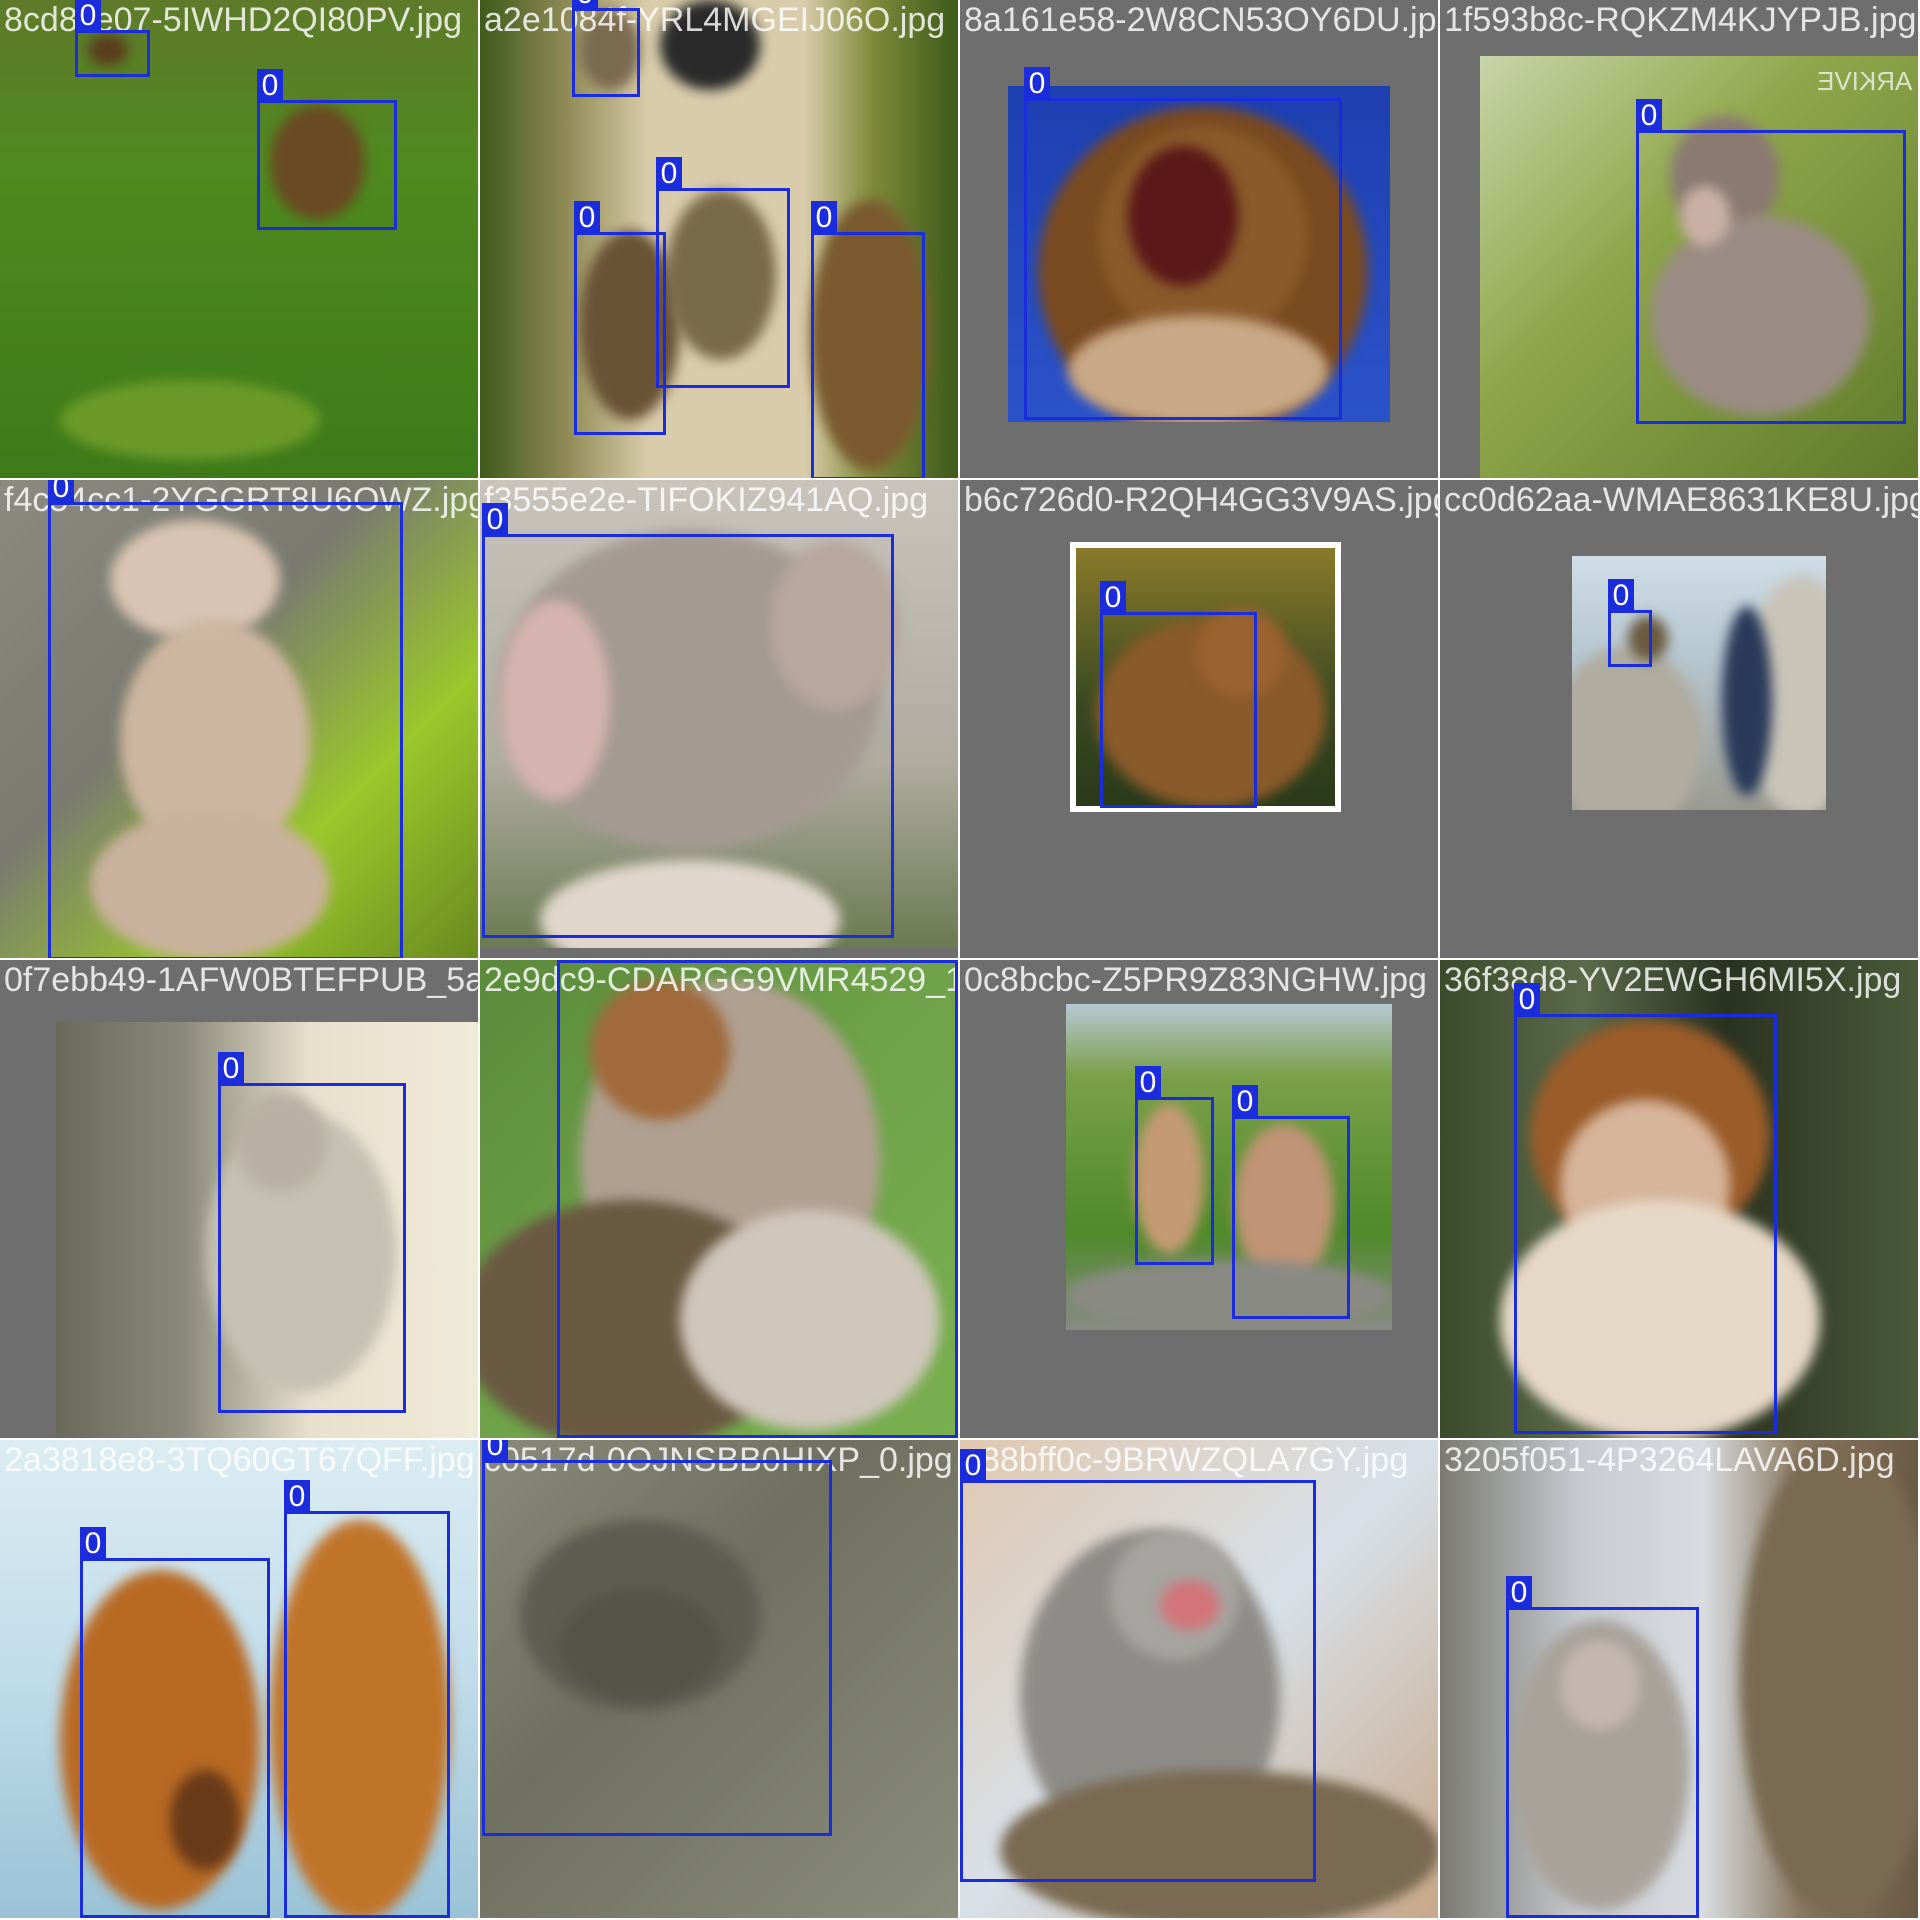  What do you see at coordinates (233, 20) in the screenshot?
I see `tile-filename: 8cd8ce07-5IWHD2QI80PV.jpg` at bounding box center [233, 20].